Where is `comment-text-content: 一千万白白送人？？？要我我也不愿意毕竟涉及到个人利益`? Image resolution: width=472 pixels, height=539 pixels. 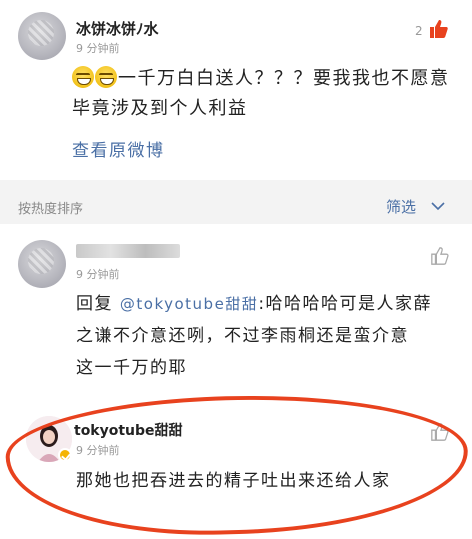
comment-text-content: 一千万白白送人？？？要我我也不愿意毕竟涉及到个人利益 is located at coordinates (261, 93).